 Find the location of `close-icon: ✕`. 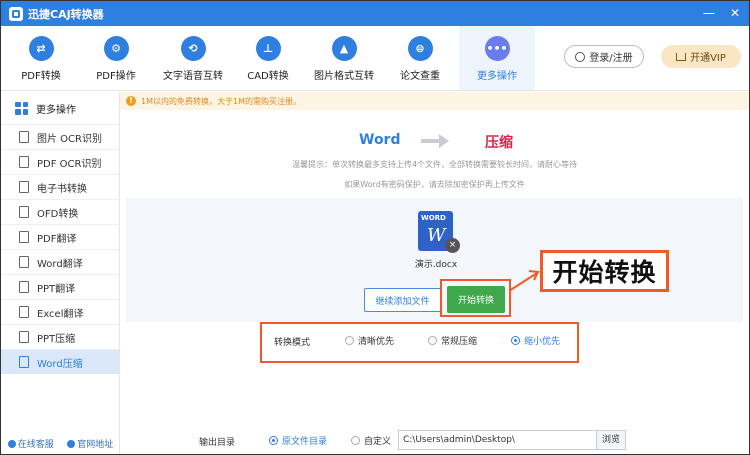

close-icon: ✕ is located at coordinates (735, 13).